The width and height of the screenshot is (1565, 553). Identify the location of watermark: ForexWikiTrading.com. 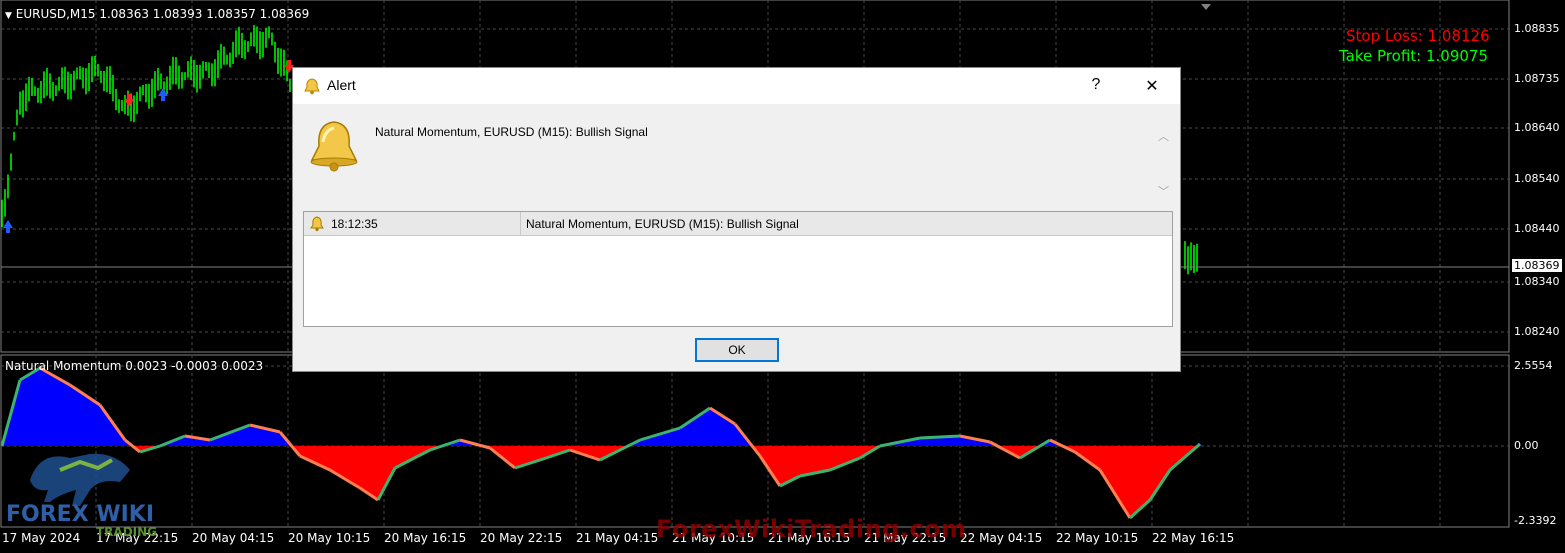
(811, 529).